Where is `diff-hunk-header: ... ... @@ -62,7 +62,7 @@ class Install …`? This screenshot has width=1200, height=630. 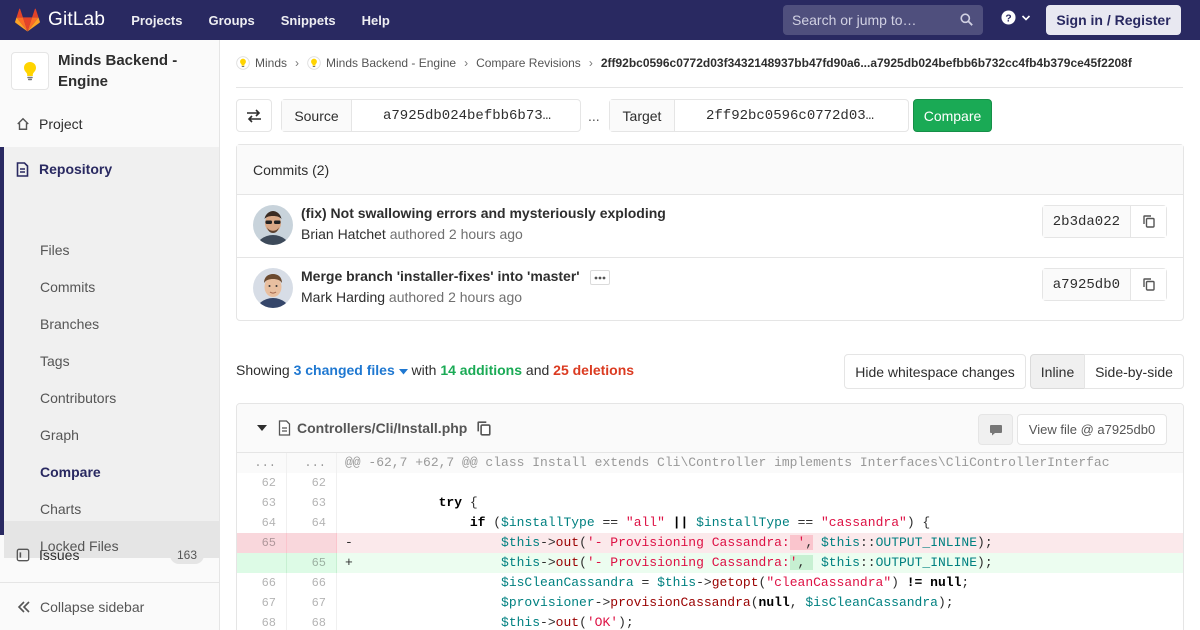 diff-hunk-header: ... ... @@ -62,7 +62,7 @@ class Install … is located at coordinates (710, 463).